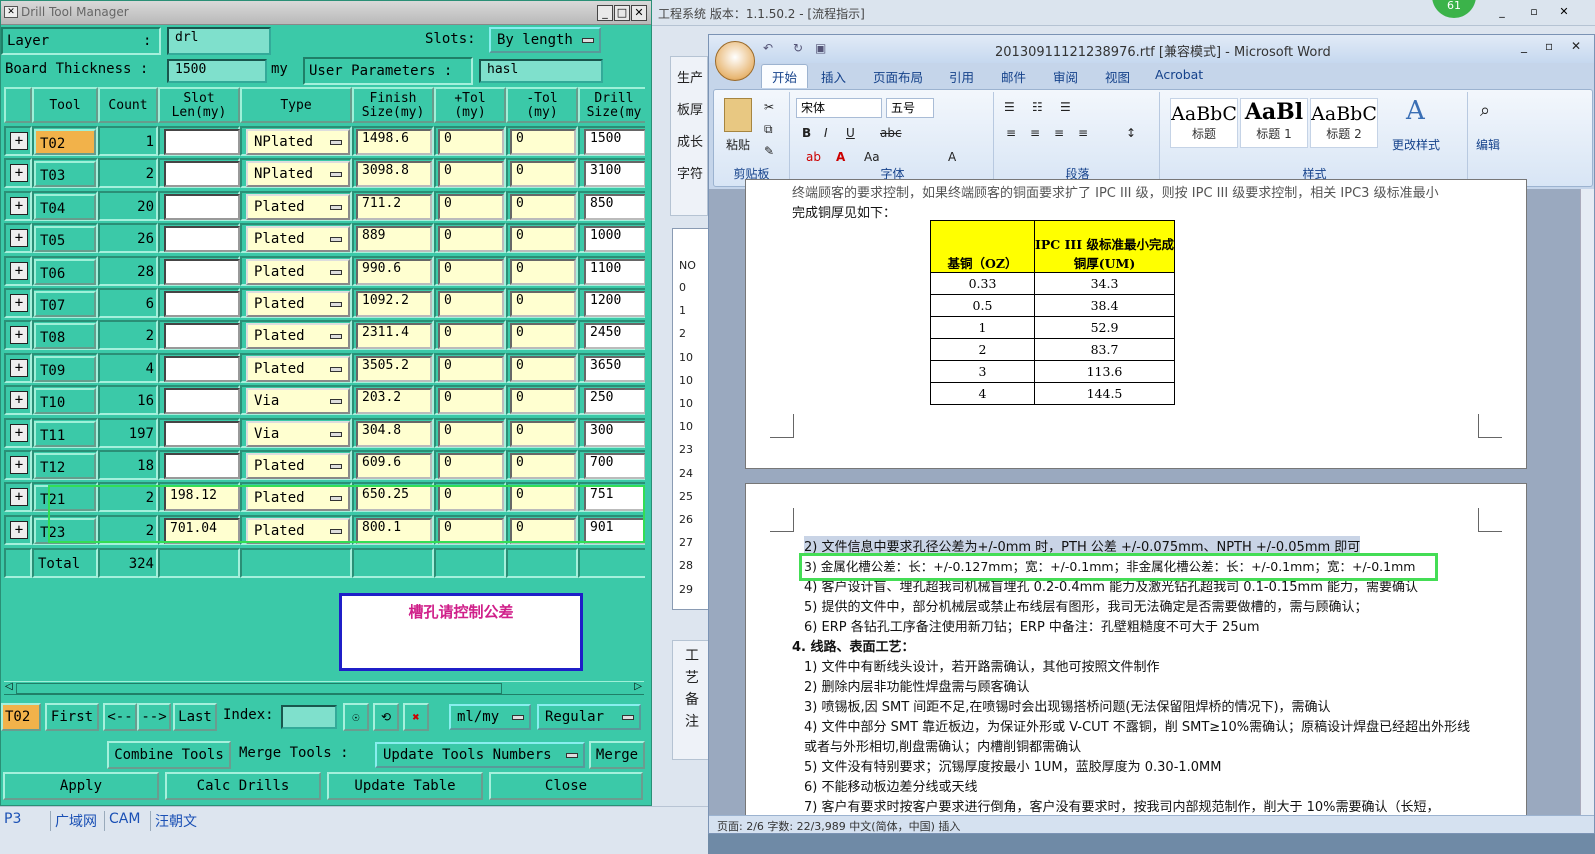 Image resolution: width=1595 pixels, height=854 pixels. I want to click on highlight-icon: ab, so click(813, 157).